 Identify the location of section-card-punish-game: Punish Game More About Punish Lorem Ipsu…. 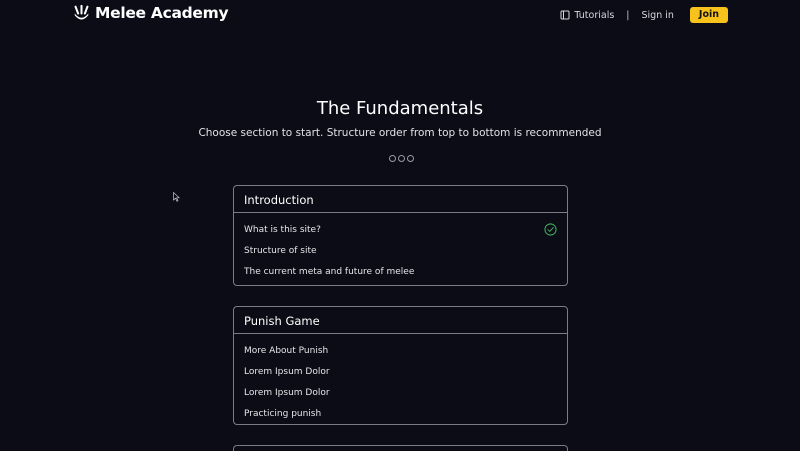
(400, 365).